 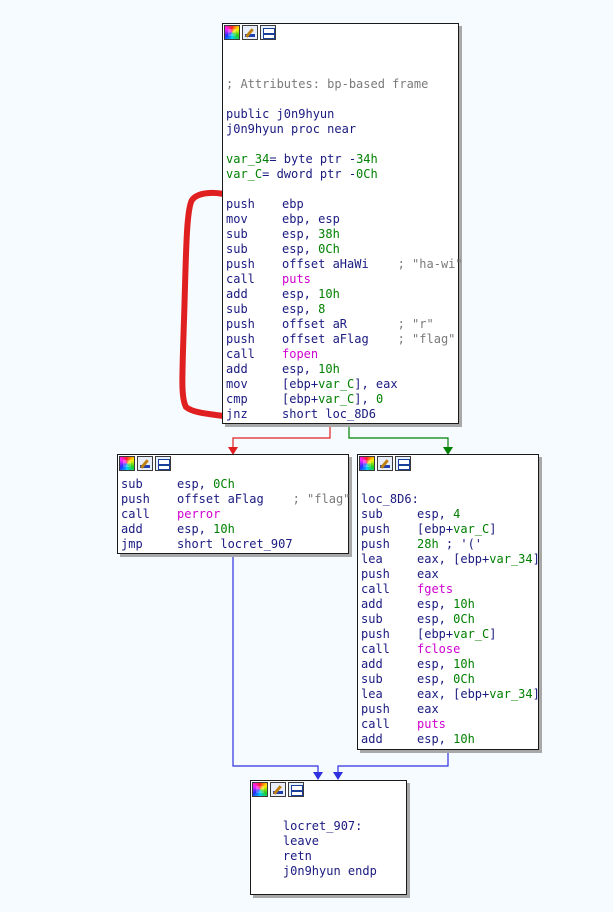 I want to click on basic-block-locret-907: locret_907: leave retn j0n9hyun endp, so click(x=328, y=837).